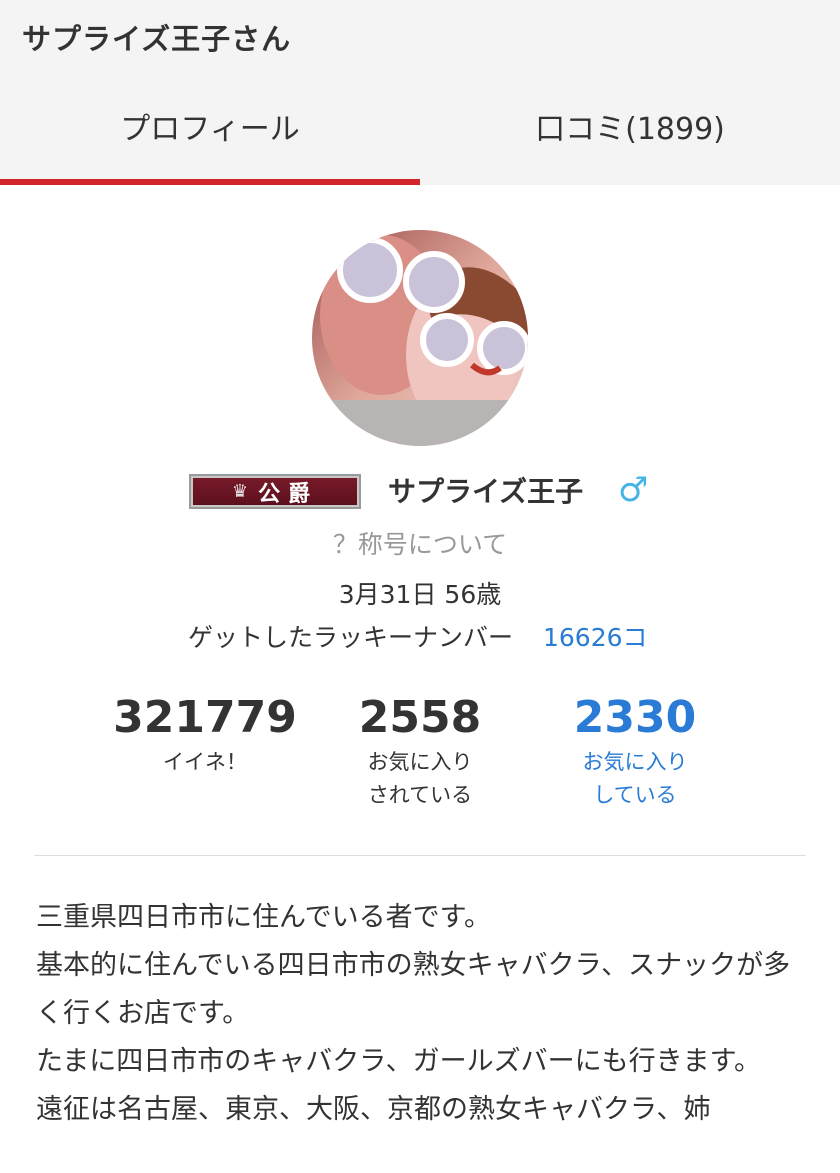  Describe the element at coordinates (157, 39) in the screenshot. I see `page-title: サプライズ王子さん` at that location.